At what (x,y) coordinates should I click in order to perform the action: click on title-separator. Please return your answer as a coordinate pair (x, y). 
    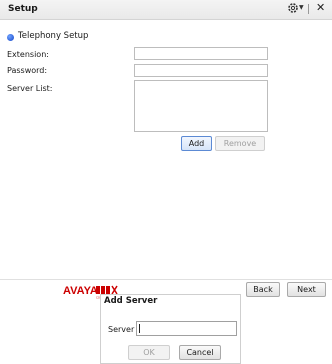
    Looking at the image, I should click on (308, 9).